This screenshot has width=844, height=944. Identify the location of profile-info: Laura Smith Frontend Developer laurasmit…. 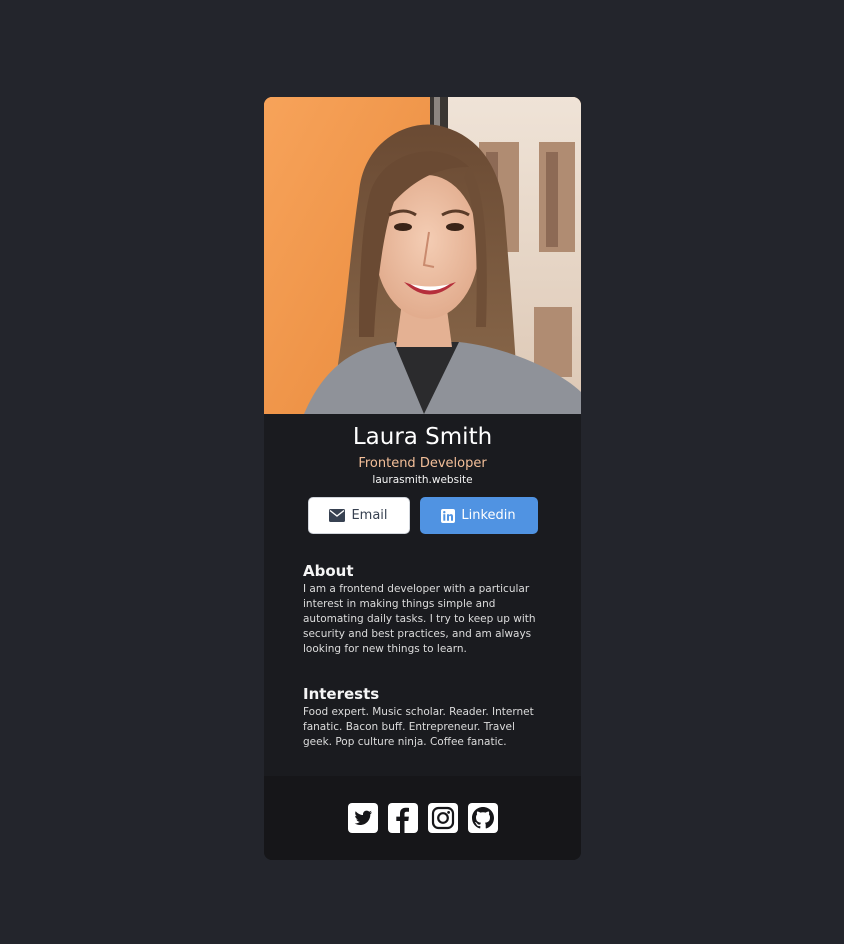
(422, 450).